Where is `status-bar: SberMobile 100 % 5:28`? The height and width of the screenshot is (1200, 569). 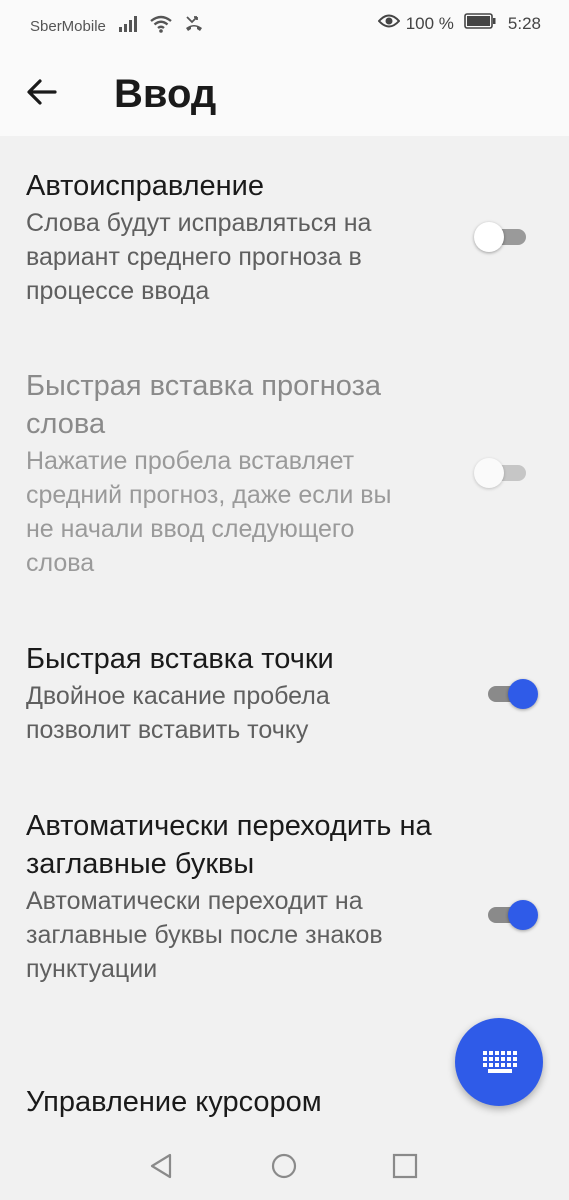
status-bar: SberMobile 100 % 5:28 is located at coordinates (284, 24).